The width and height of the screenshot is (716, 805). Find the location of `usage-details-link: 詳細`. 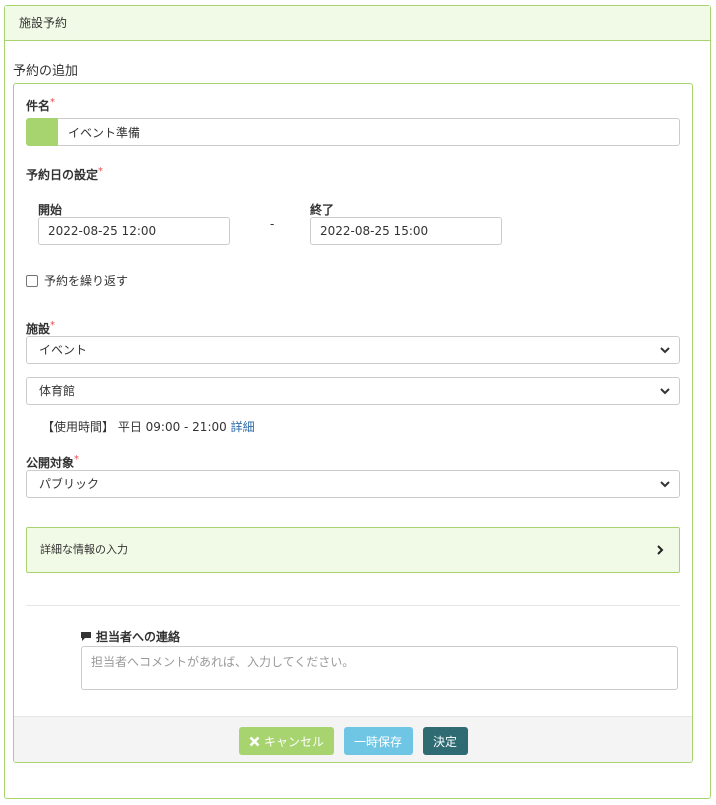

usage-details-link: 詳細 is located at coordinates (243, 427).